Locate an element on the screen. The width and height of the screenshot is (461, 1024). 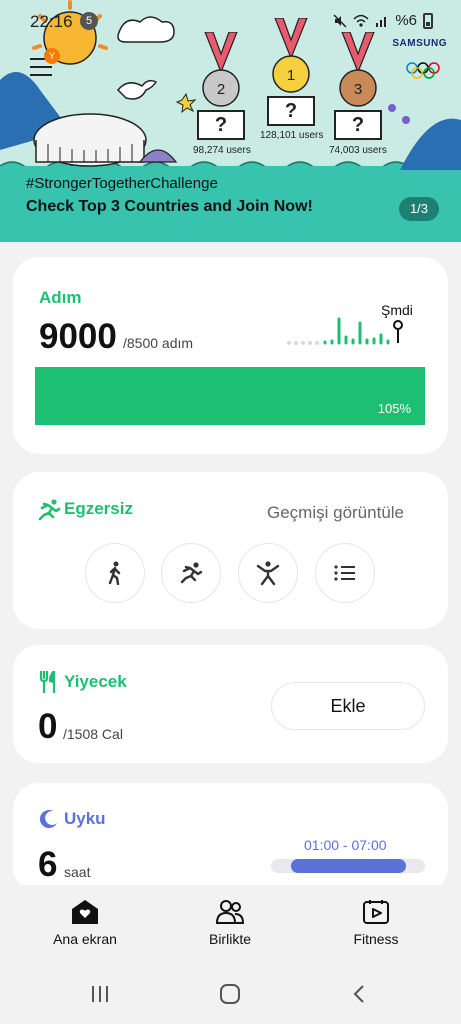
workout-button is located at coordinates (268, 573).